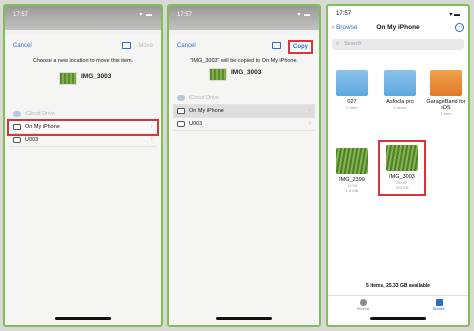 Image resolution: width=474 pixels, height=331 pixels. I want to click on clock-icon, so click(363, 302).